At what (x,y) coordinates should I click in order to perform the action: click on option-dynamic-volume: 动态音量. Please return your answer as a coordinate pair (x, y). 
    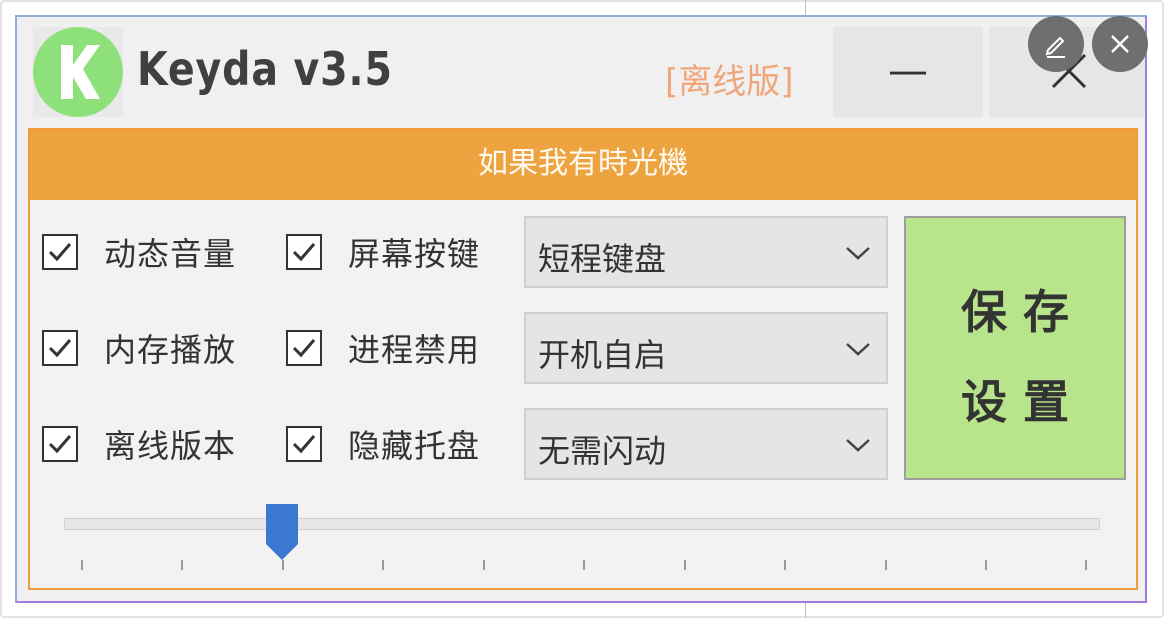
    Looking at the image, I should click on (139, 252).